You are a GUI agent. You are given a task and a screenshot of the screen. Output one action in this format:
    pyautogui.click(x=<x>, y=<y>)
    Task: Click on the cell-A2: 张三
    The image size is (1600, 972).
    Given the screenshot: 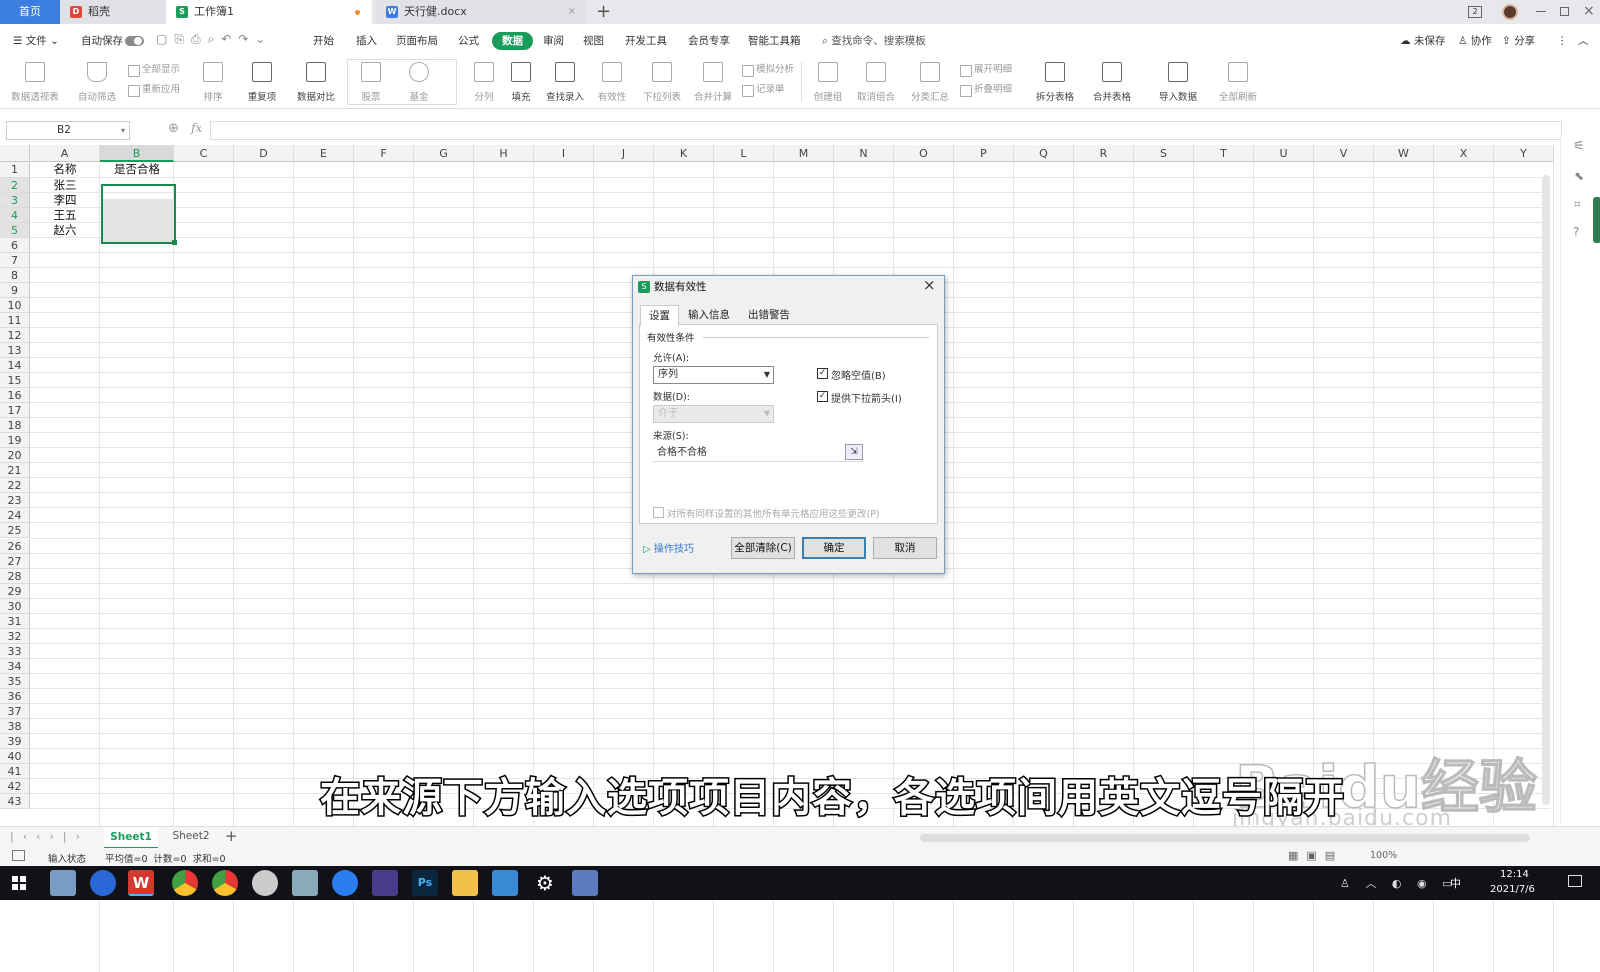 What is the action you would take?
    pyautogui.click(x=65, y=185)
    